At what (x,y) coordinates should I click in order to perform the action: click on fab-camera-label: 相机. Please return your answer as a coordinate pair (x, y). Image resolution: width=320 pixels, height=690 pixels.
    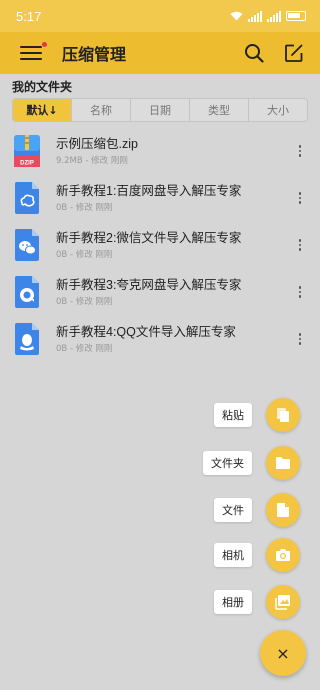
    Looking at the image, I should click on (233, 555).